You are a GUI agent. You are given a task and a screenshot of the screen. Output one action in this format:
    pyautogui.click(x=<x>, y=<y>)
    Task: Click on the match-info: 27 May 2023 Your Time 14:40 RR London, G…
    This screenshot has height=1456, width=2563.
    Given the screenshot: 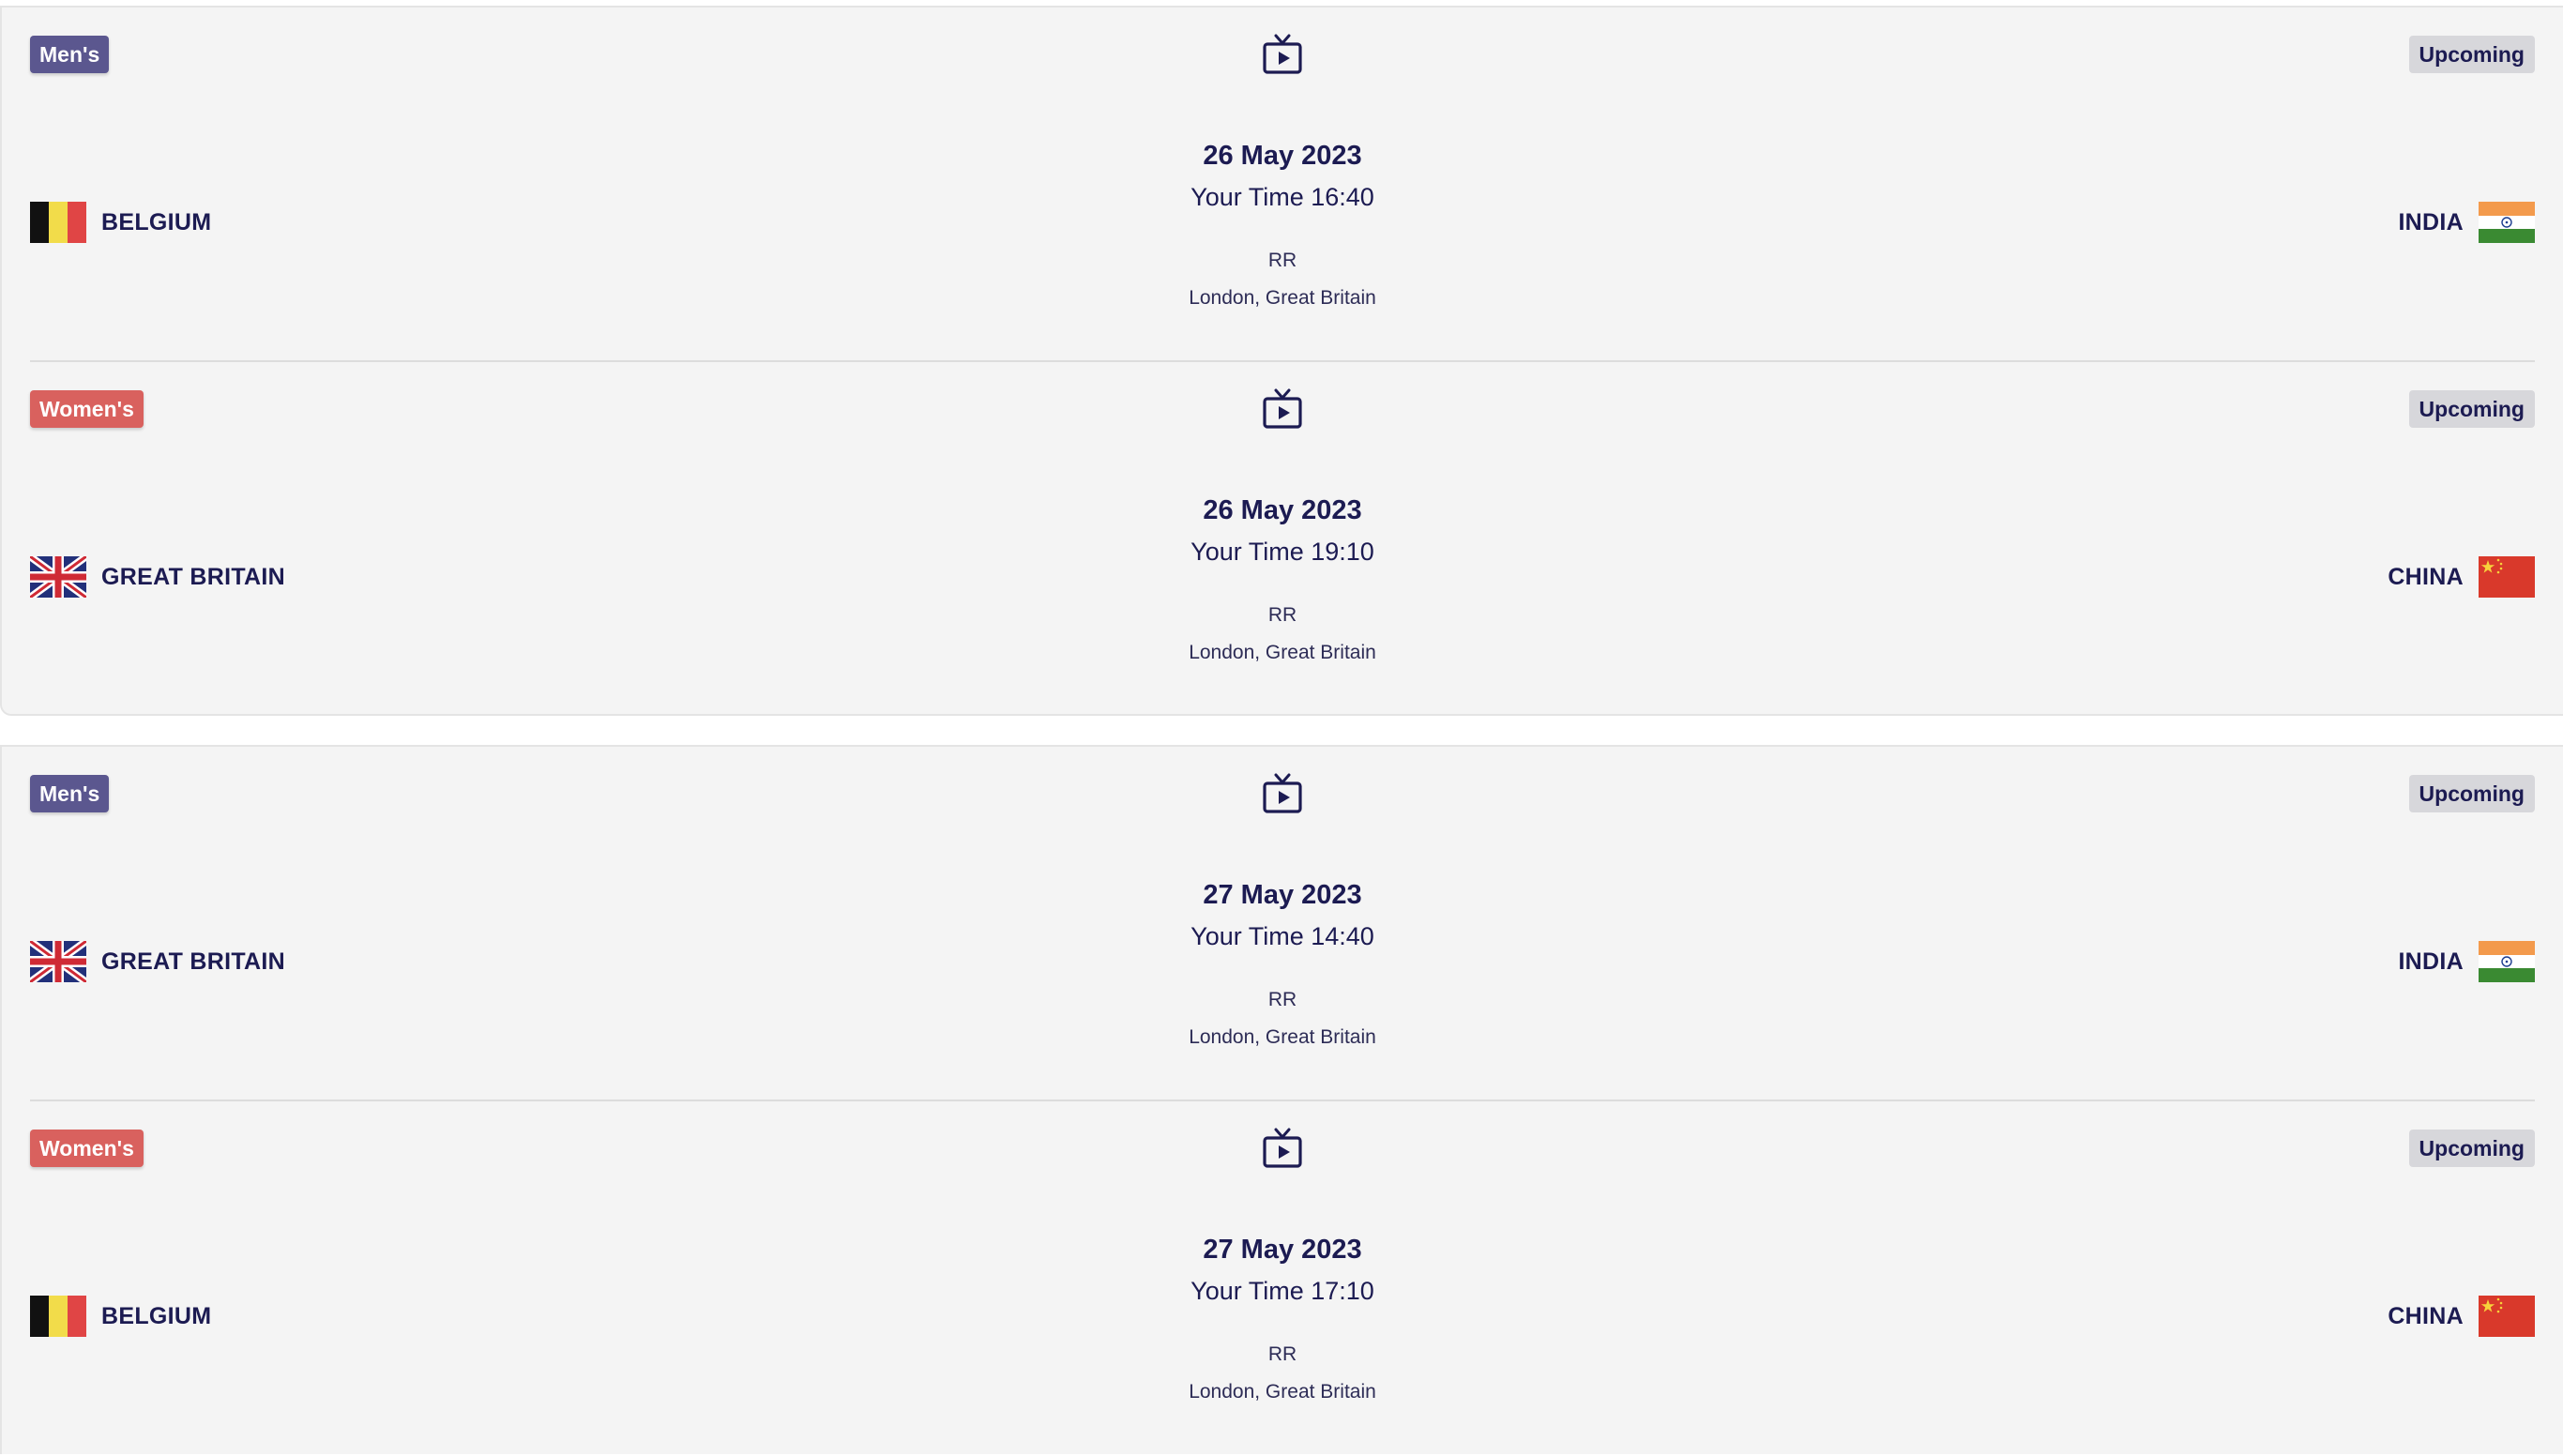 What is the action you would take?
    pyautogui.click(x=1282, y=962)
    